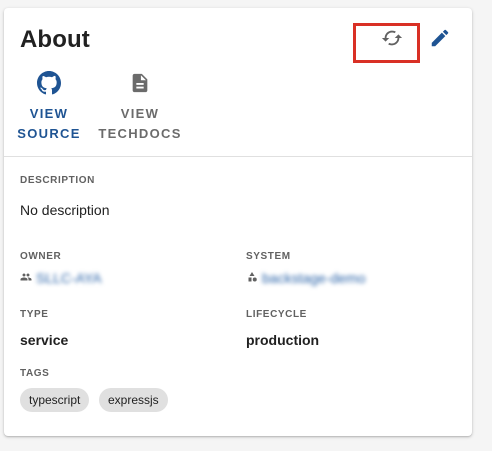 This screenshot has height=451, width=492. I want to click on owner-value: SLLC-AYA, so click(69, 278).